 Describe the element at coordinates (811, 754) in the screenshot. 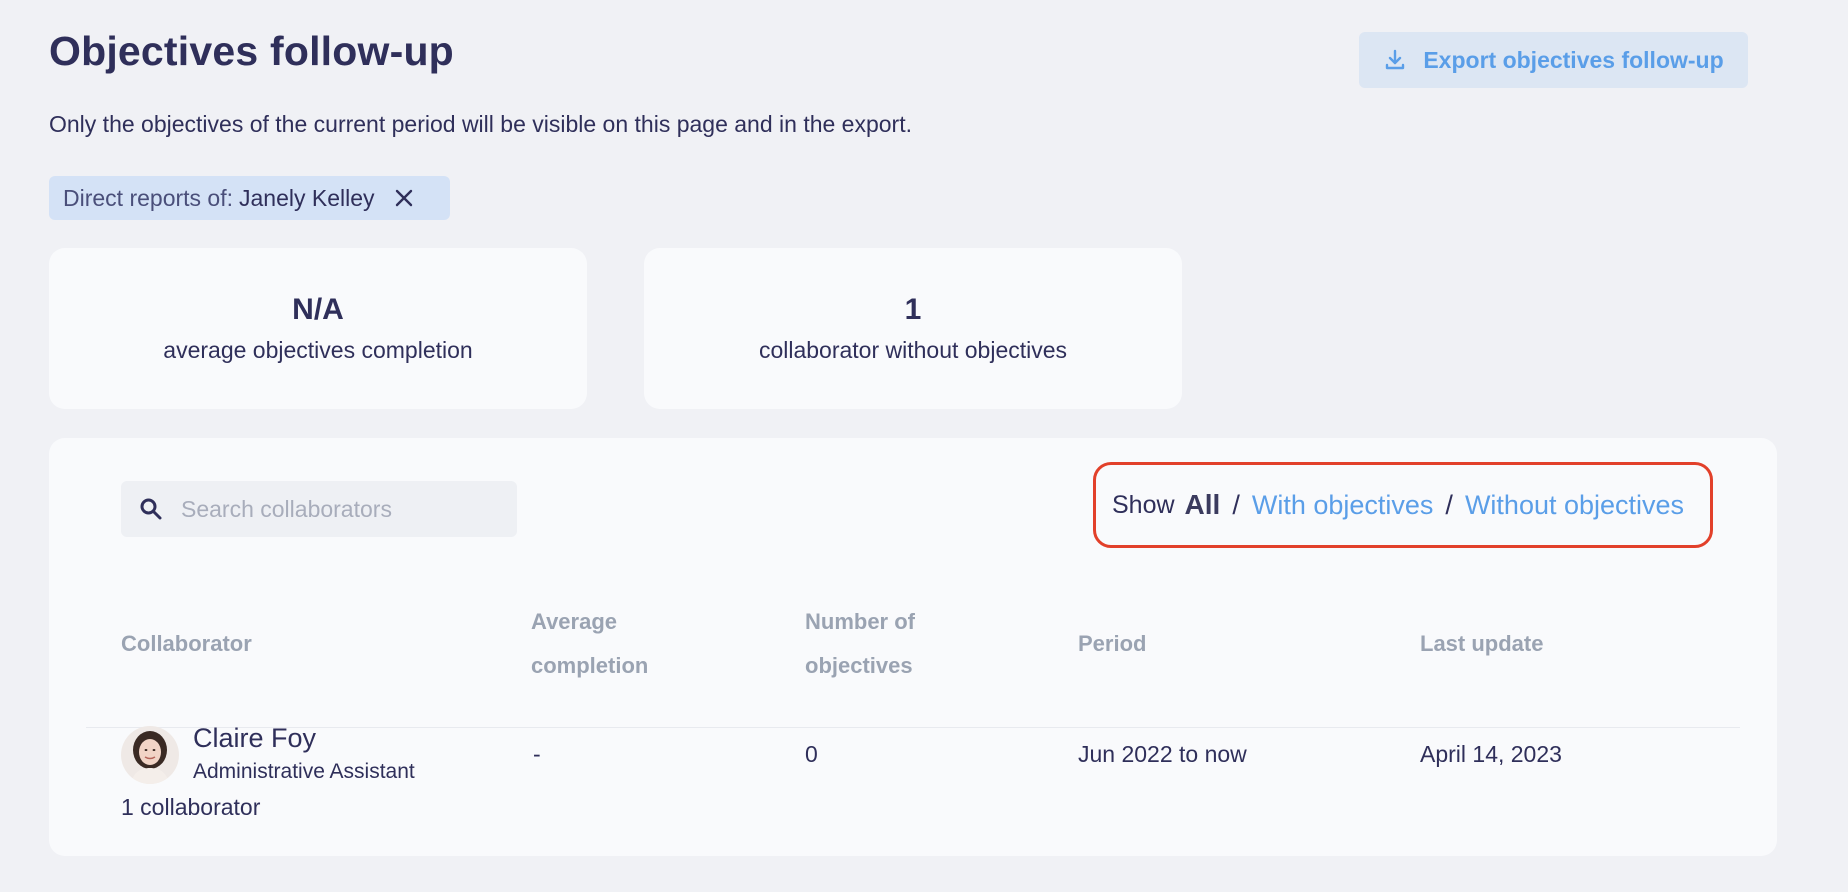

I see `number-of-objectives-cell: 0` at that location.